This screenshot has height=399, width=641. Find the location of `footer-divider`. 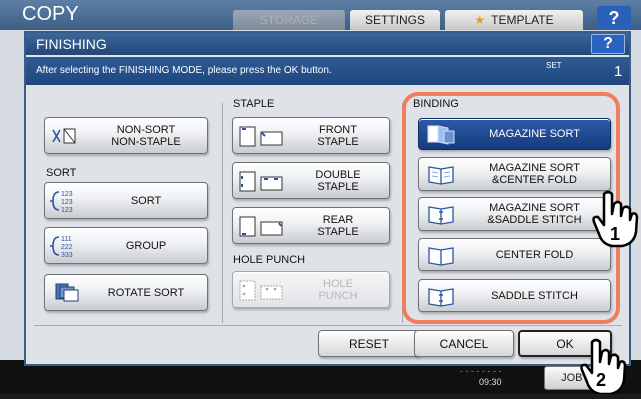

footer-divider is located at coordinates (328, 325).